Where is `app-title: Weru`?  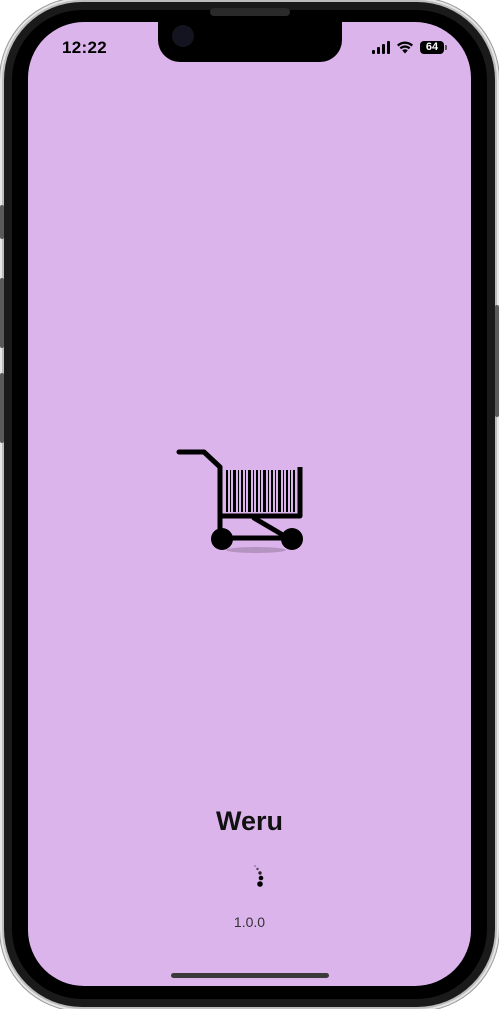 app-title: Weru is located at coordinates (249, 821).